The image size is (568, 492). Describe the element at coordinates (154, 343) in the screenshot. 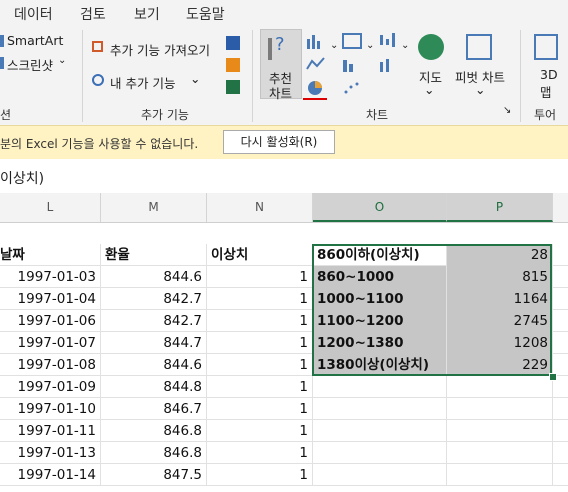

I see `cell-rate: 844.7` at that location.